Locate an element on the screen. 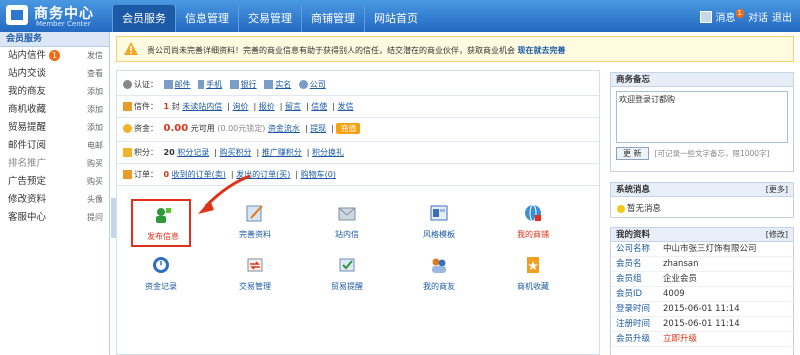  sidebar-item-mail-subscribe: 邮件订阅 电邮 is located at coordinates (54, 146).